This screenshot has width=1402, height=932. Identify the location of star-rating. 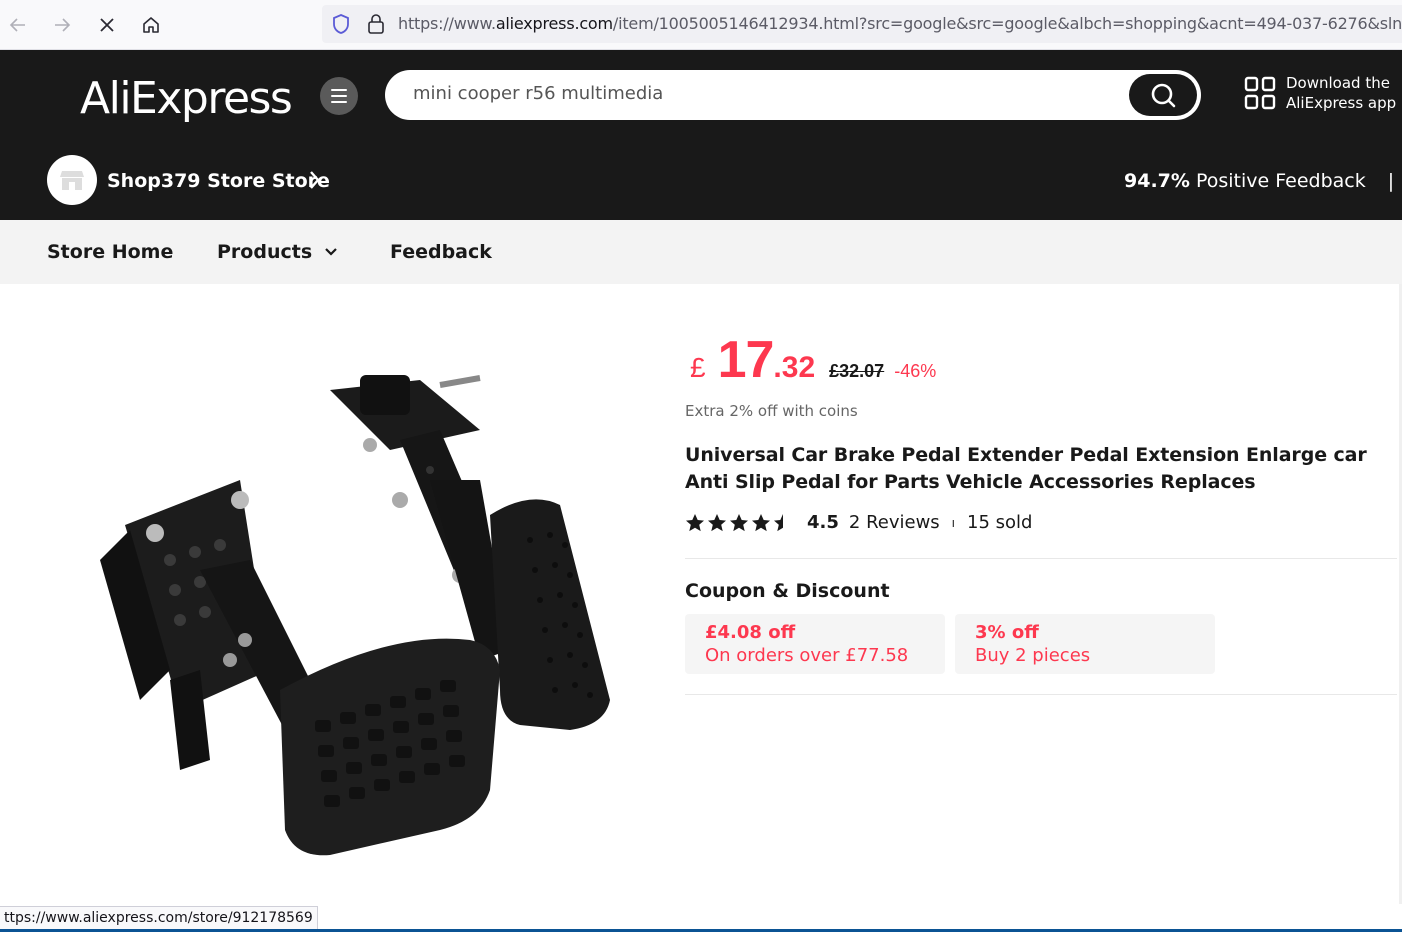
(739, 523).